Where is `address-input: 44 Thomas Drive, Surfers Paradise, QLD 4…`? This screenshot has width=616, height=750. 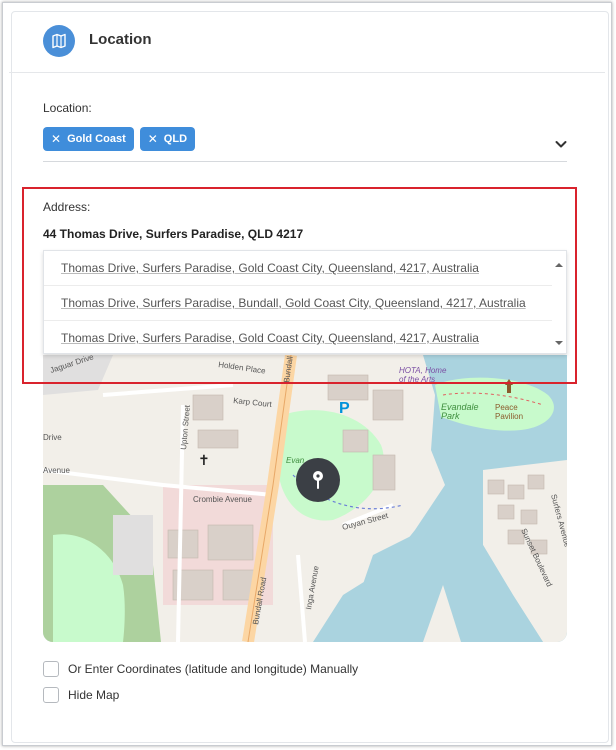 address-input: 44 Thomas Drive, Surfers Paradise, QLD 4… is located at coordinates (173, 234).